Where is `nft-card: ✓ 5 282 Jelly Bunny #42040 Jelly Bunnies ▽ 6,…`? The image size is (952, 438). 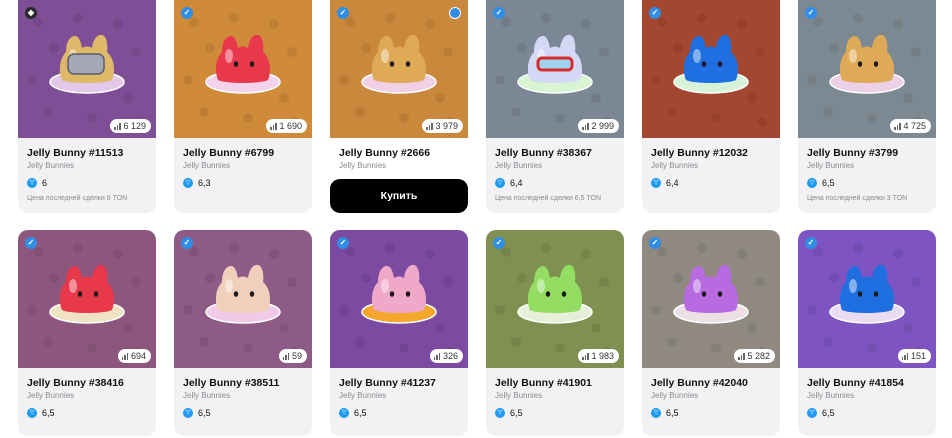
nft-card: ✓ 5 282 Jelly Bunny #42040 Jelly Bunnies ▽ 6,… is located at coordinates (711, 333).